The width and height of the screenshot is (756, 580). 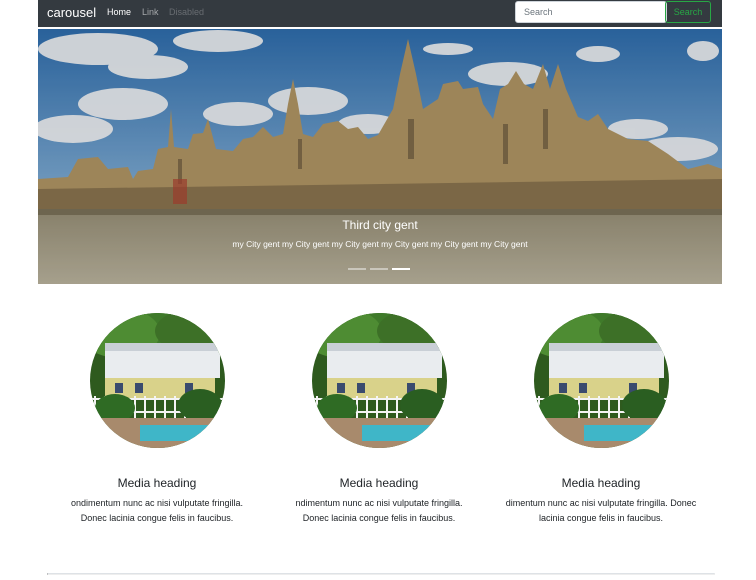 What do you see at coordinates (150, 12) in the screenshot?
I see `nav-link-link: Link` at bounding box center [150, 12].